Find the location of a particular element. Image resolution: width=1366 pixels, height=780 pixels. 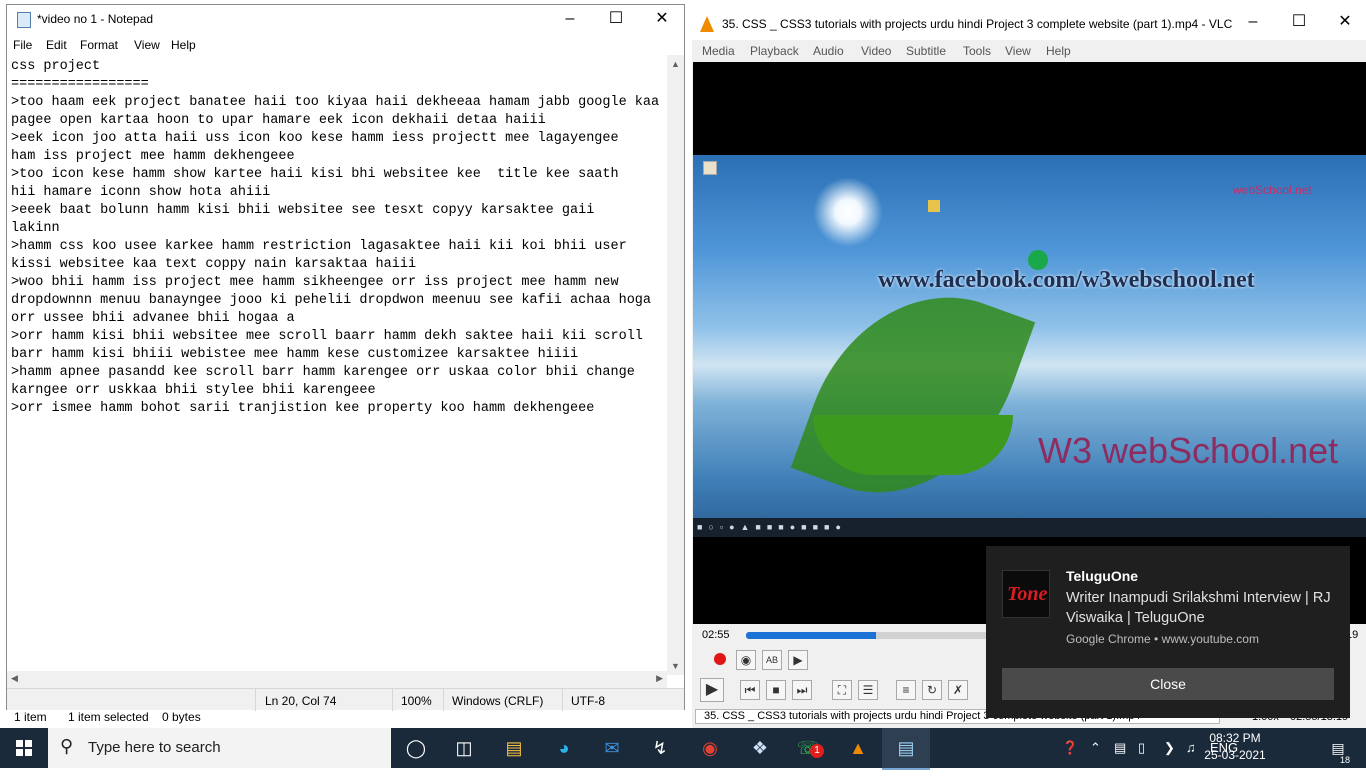

explorer-selected-count: 1 item selected is located at coordinates (108, 717).